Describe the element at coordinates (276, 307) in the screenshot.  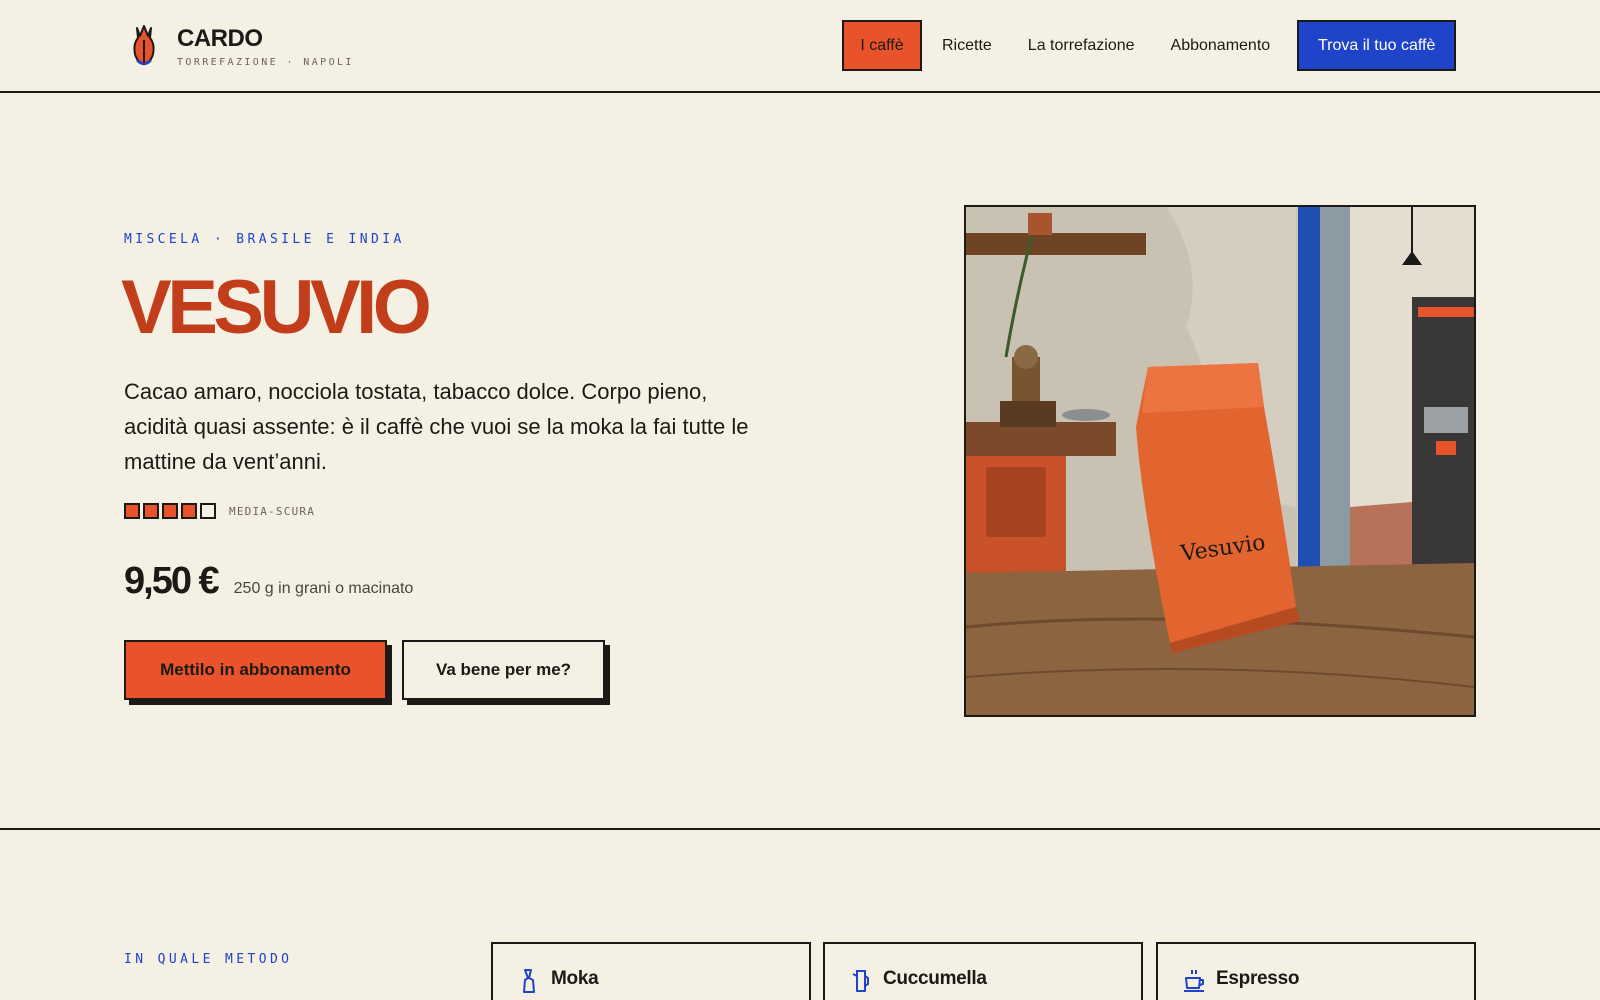
I see `product-title: VESUVIO` at that location.